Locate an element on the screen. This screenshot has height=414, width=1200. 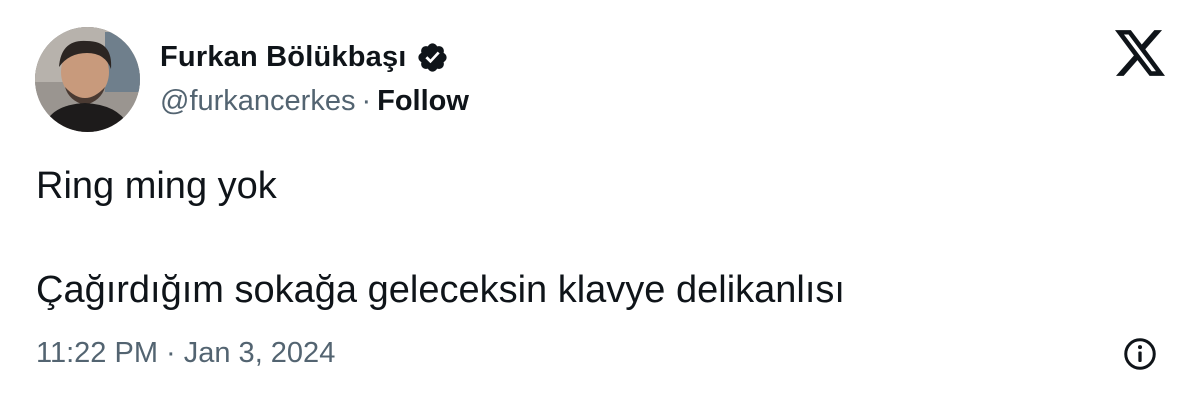
author-name-row: Furkan Bölükbaşı is located at coordinates (304, 57).